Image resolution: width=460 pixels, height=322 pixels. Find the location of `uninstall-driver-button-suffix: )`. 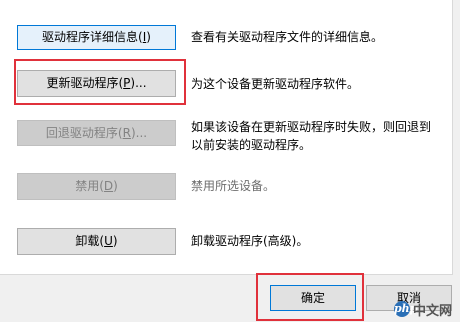

uninstall-driver-button-suffix: ) is located at coordinates (115, 241).